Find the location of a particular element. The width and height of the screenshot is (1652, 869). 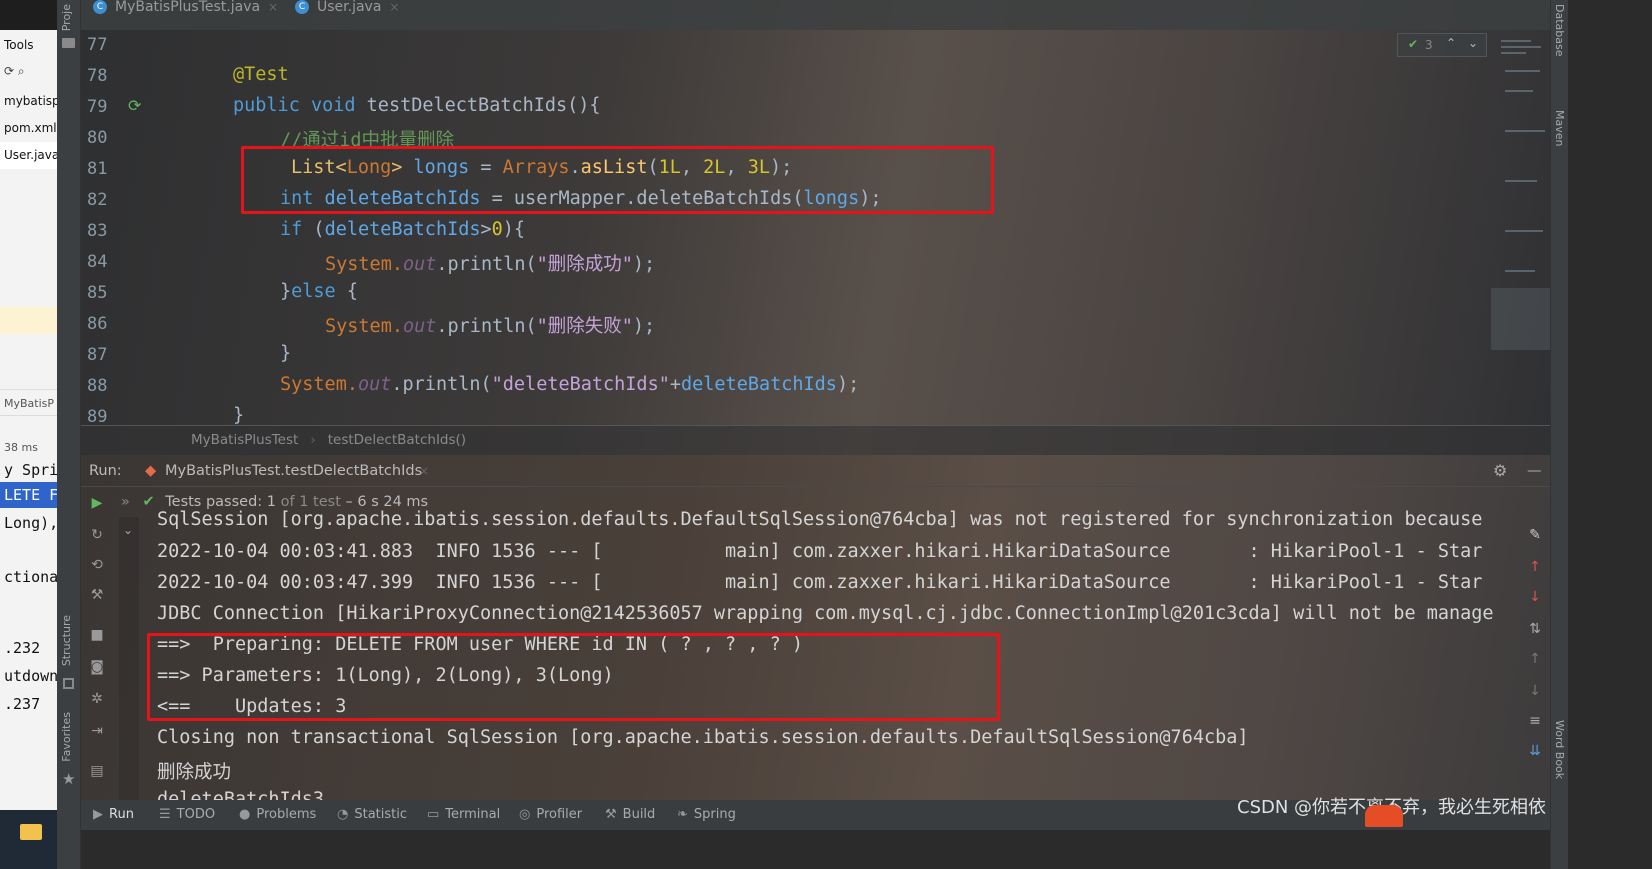

project-item-pom: pom.xml is located at coordinates (28, 128).